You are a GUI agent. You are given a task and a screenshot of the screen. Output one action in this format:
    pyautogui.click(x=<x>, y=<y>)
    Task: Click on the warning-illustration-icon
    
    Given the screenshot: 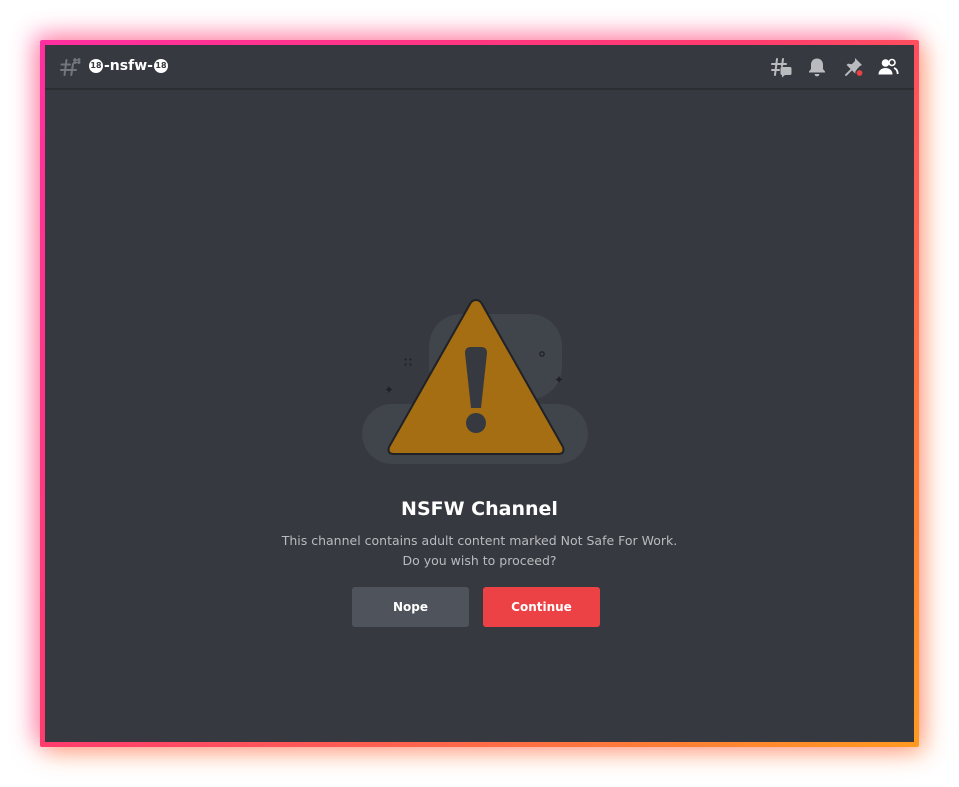 What is the action you would take?
    pyautogui.click(x=475, y=381)
    